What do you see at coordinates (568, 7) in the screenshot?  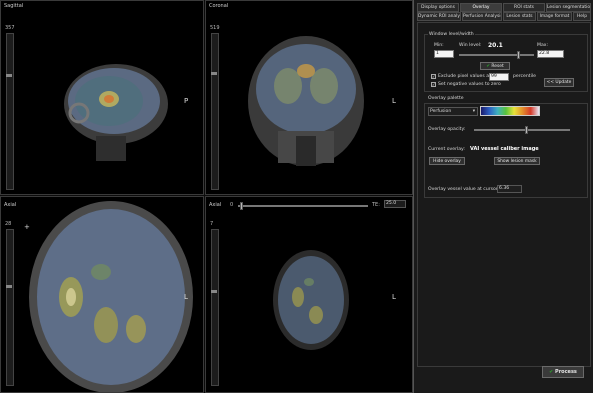 I see `tab-lesion-segmentation: Lesion segmentation` at bounding box center [568, 7].